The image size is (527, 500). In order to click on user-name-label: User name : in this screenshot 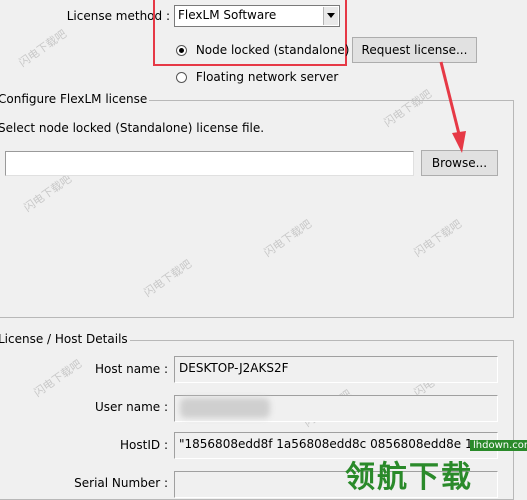, I will do `click(131, 407)`.